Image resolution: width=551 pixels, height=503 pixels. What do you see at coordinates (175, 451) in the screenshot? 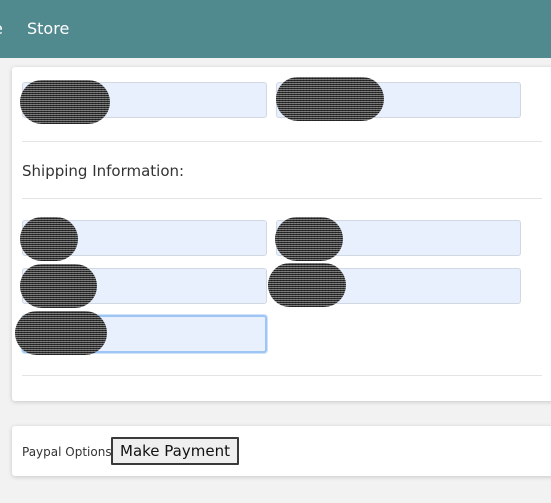
I see `make-payment-button: Make Payment` at bounding box center [175, 451].